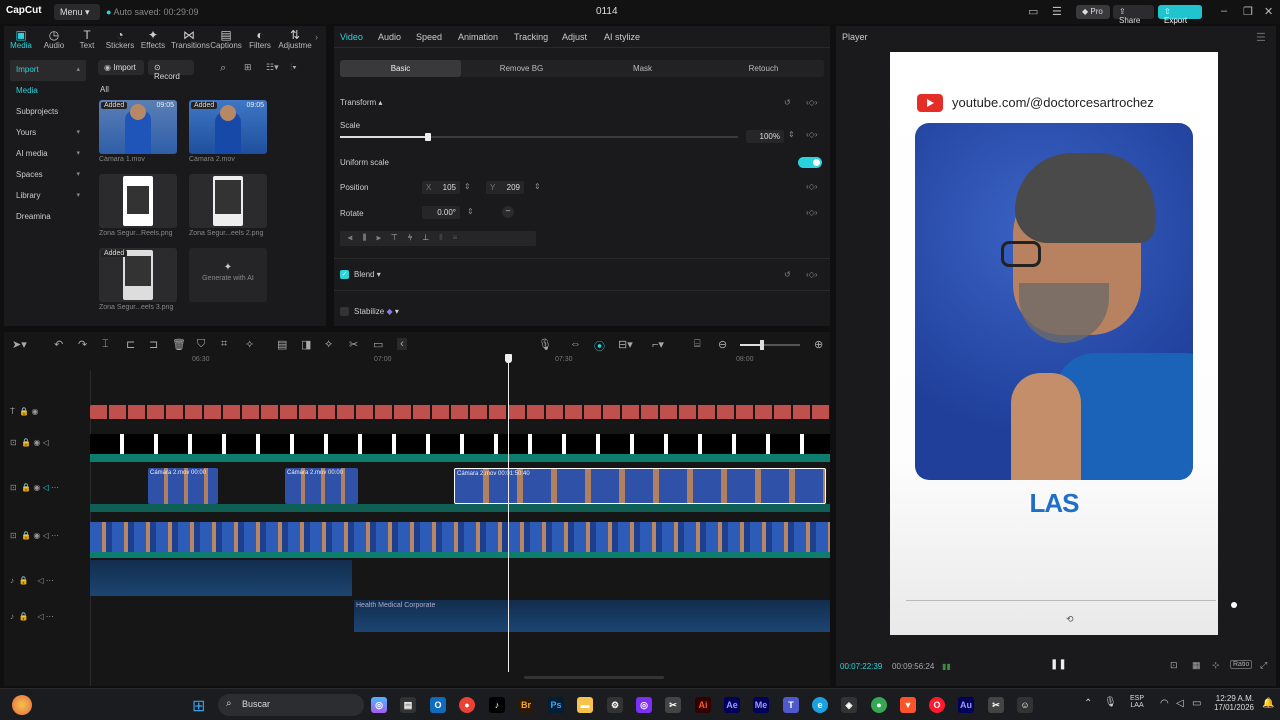 Image resolution: width=1280 pixels, height=720 pixels. Describe the element at coordinates (19, 344) in the screenshot. I see `select-tool-icon: ➤▾` at that location.